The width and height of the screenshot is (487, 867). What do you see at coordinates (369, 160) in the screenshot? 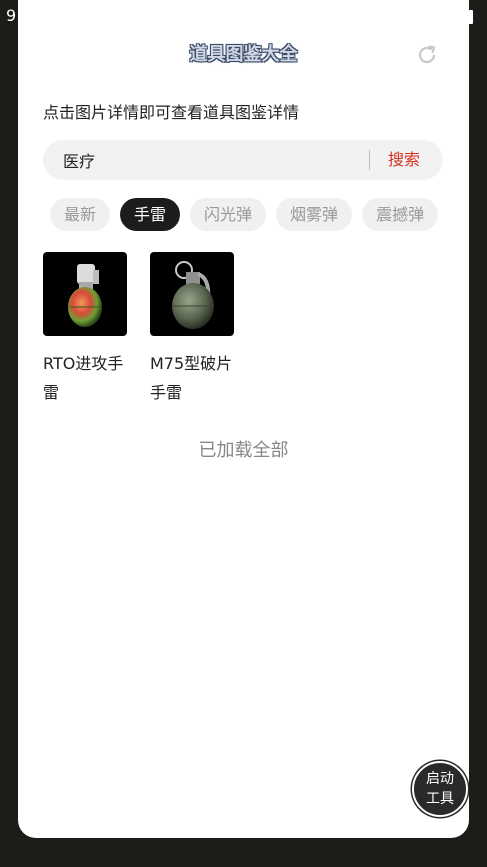
I see `search-divider` at bounding box center [369, 160].